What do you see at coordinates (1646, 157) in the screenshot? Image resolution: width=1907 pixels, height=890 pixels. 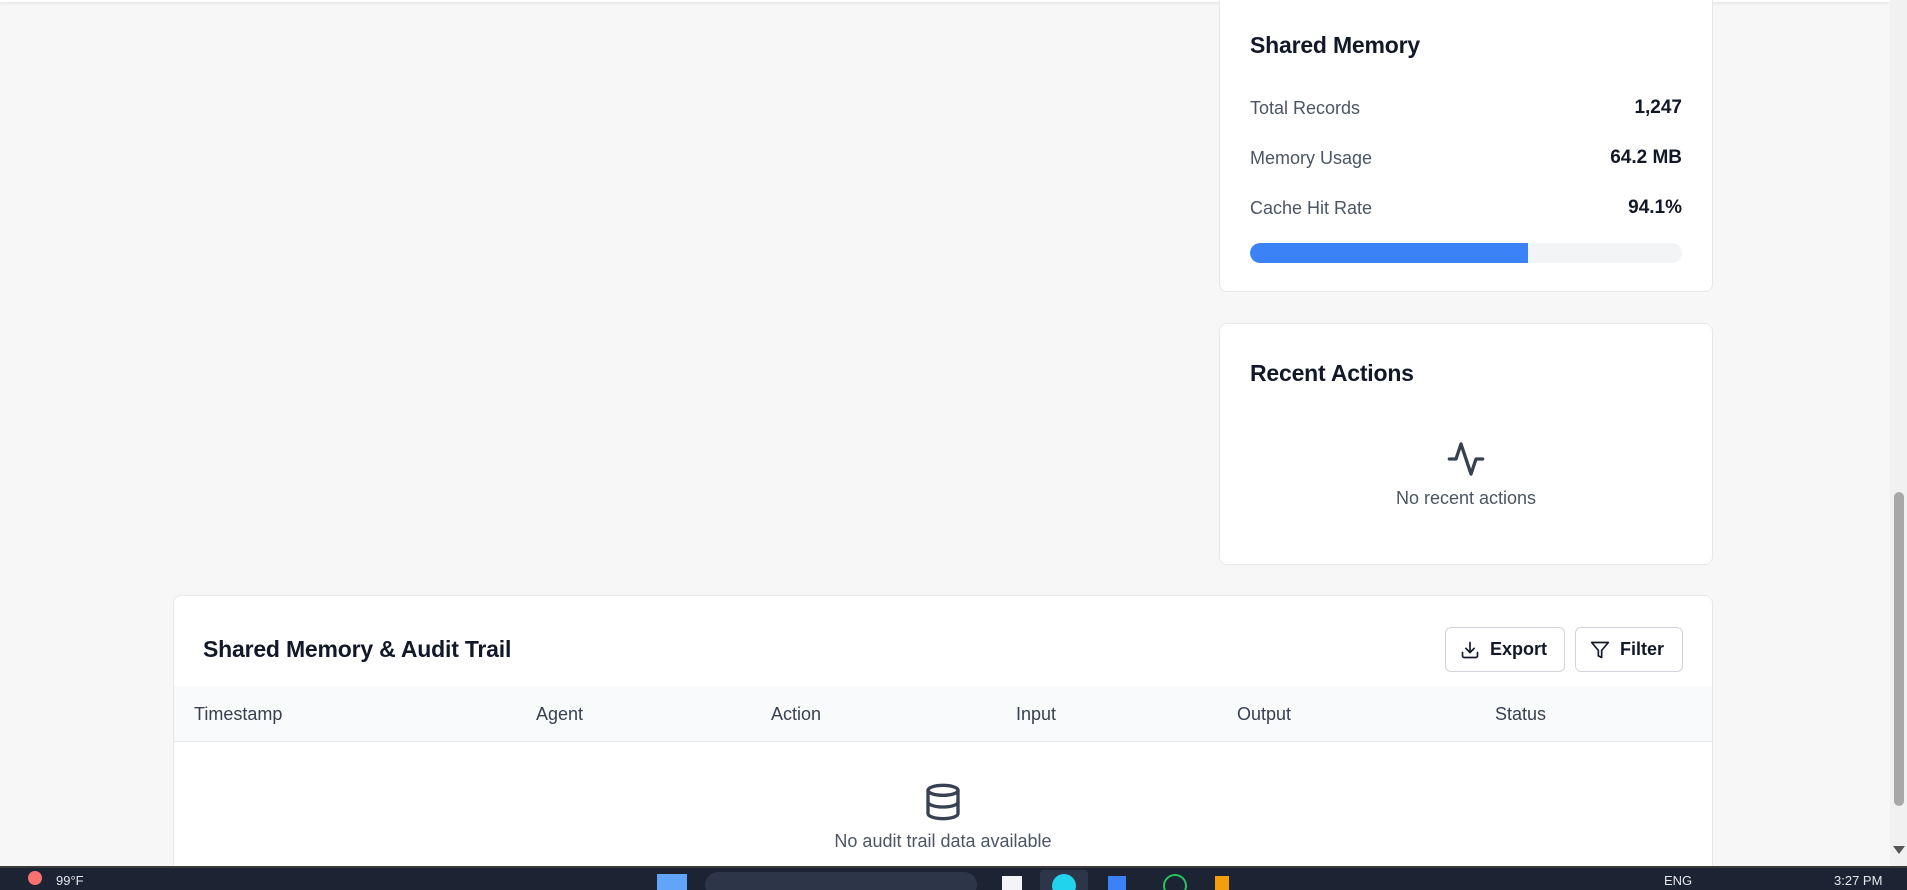 I see `stat-value: 64.2 MB` at bounding box center [1646, 157].